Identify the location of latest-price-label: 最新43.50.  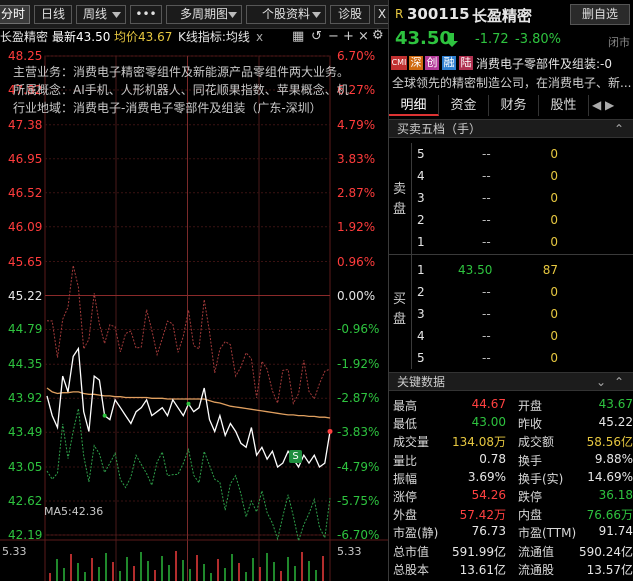
(81, 37).